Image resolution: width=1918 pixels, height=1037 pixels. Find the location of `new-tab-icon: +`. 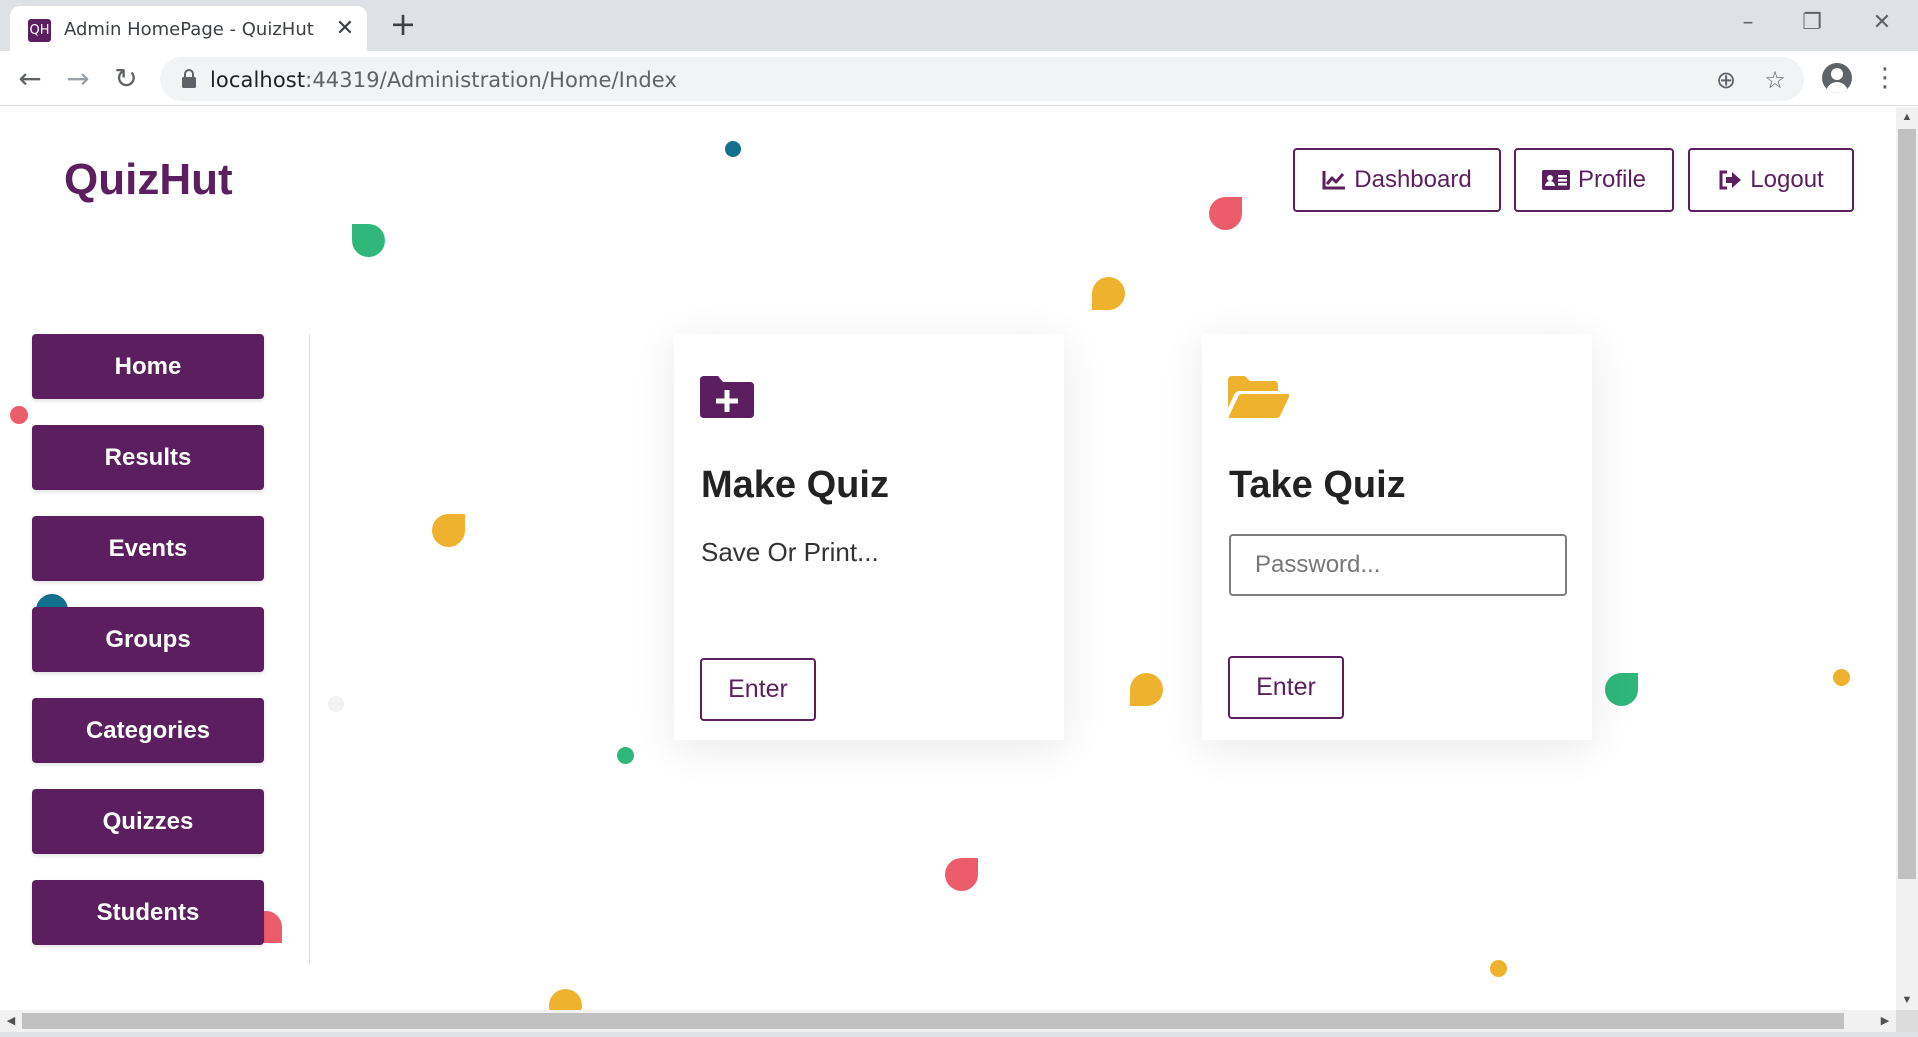

new-tab-icon: + is located at coordinates (403, 24).